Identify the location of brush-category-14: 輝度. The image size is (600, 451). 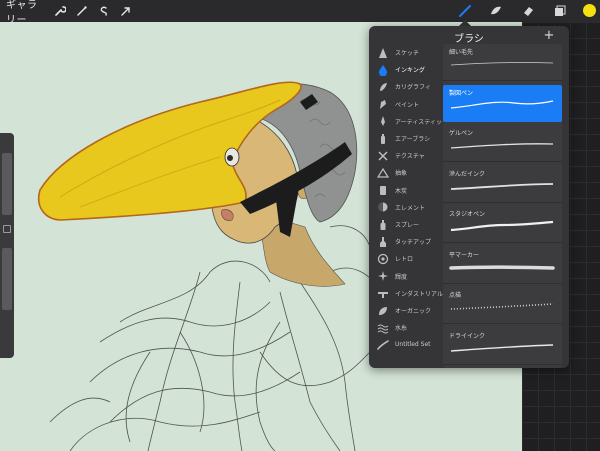
(406, 276).